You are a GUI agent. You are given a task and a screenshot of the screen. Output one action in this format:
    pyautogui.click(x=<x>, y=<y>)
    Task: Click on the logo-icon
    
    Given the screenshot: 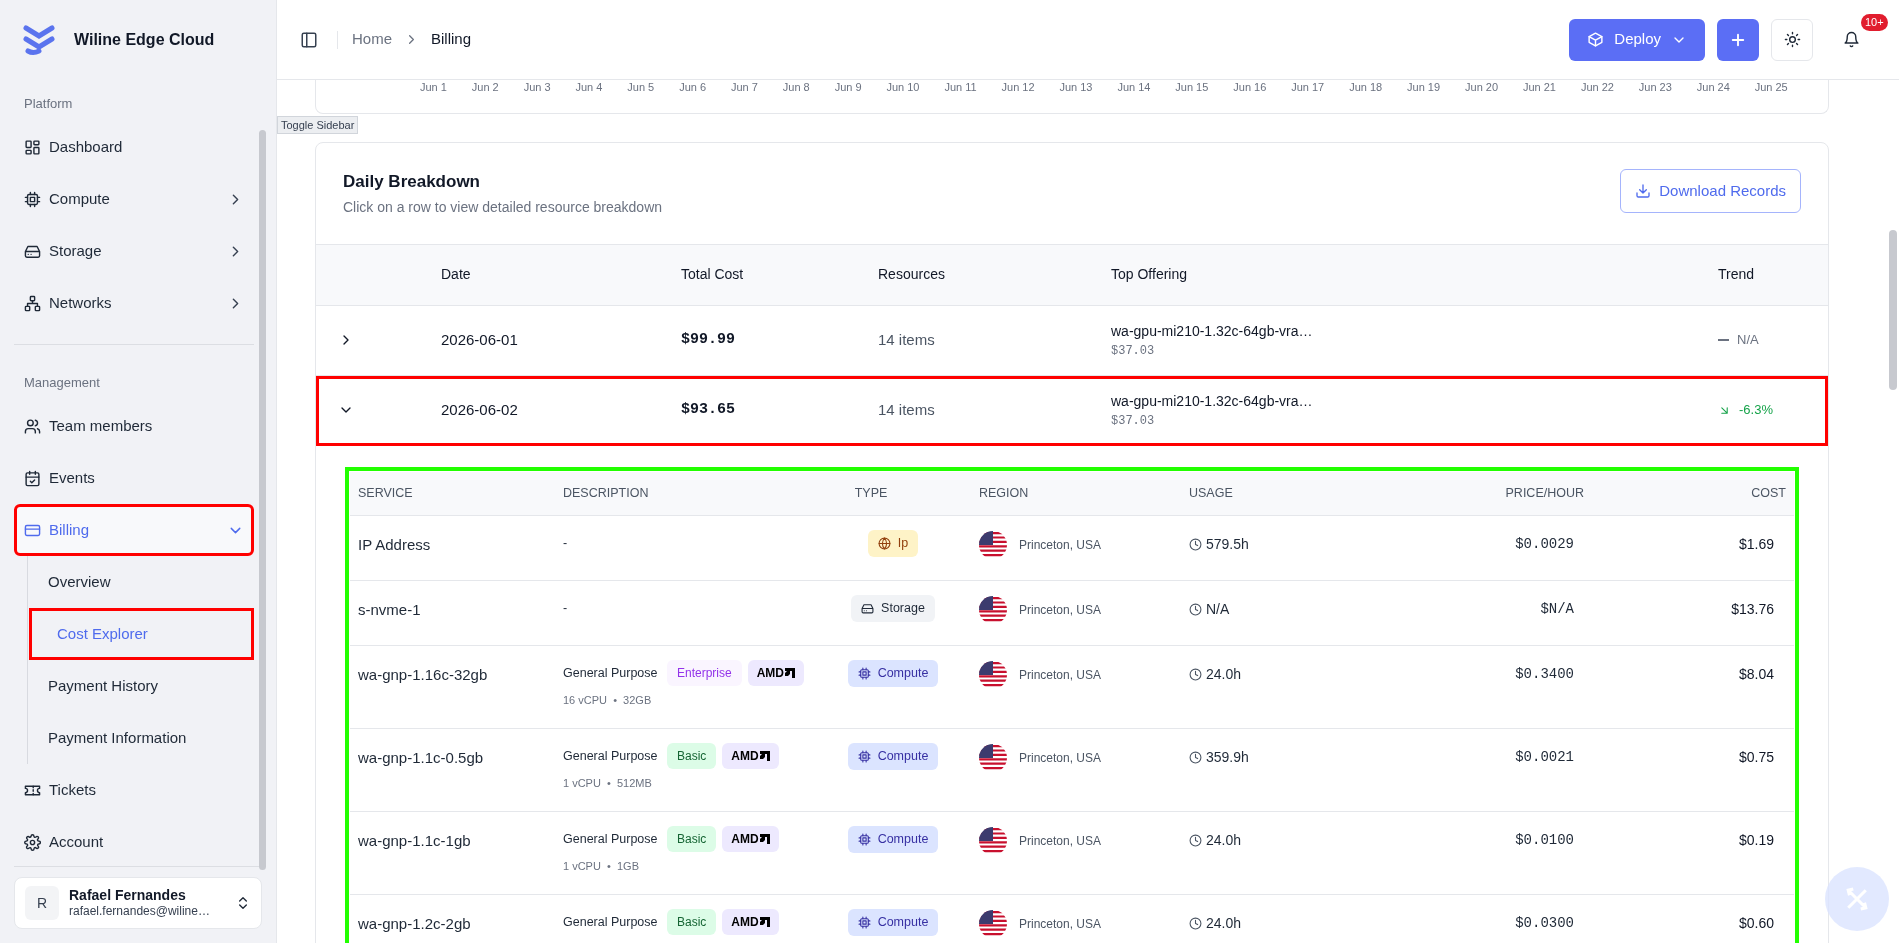 What is the action you would take?
    pyautogui.click(x=39, y=40)
    